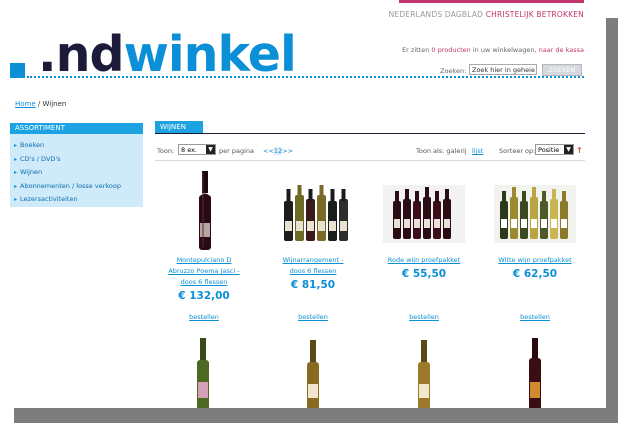  What do you see at coordinates (424, 210) in the screenshot?
I see `red-wine-bottles-icon` at bounding box center [424, 210].